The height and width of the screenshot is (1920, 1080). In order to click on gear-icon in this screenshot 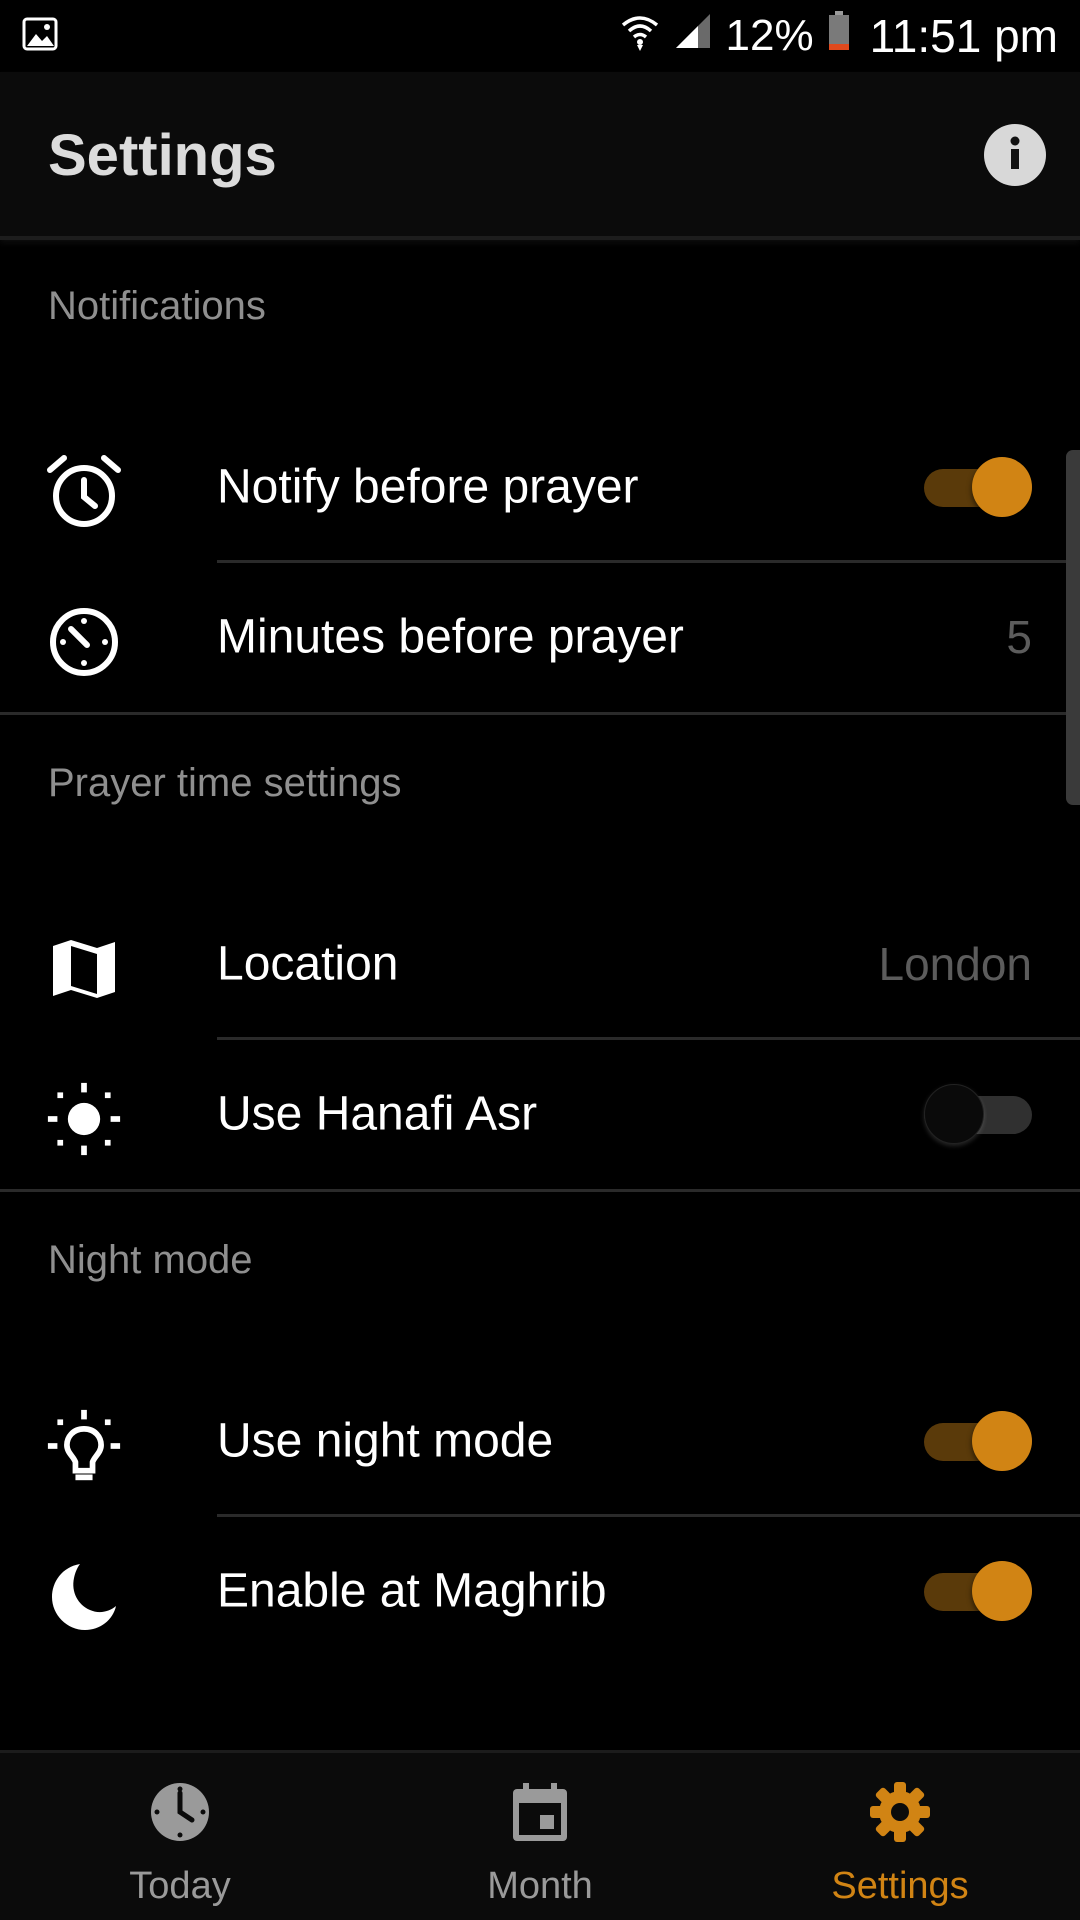, I will do `click(900, 1812)`.